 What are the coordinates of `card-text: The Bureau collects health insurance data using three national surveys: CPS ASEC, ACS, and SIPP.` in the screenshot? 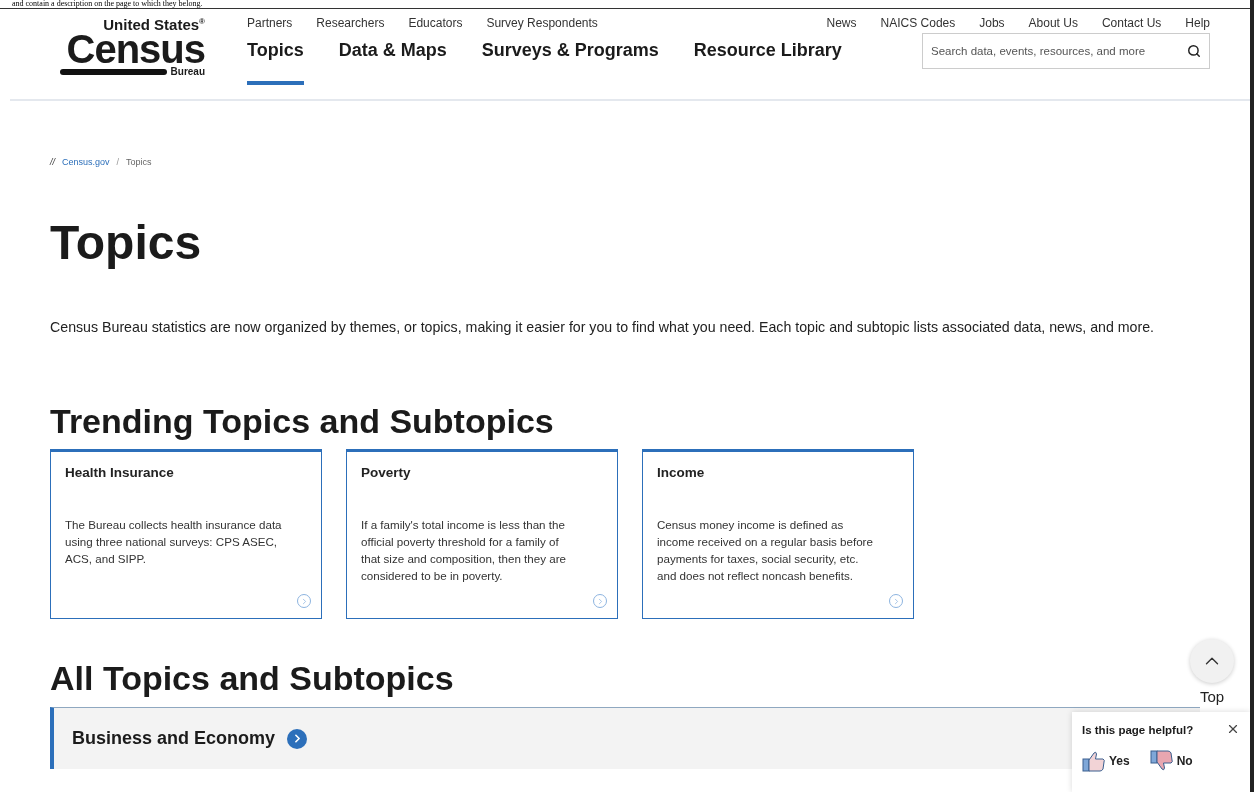 It's located at (174, 542).